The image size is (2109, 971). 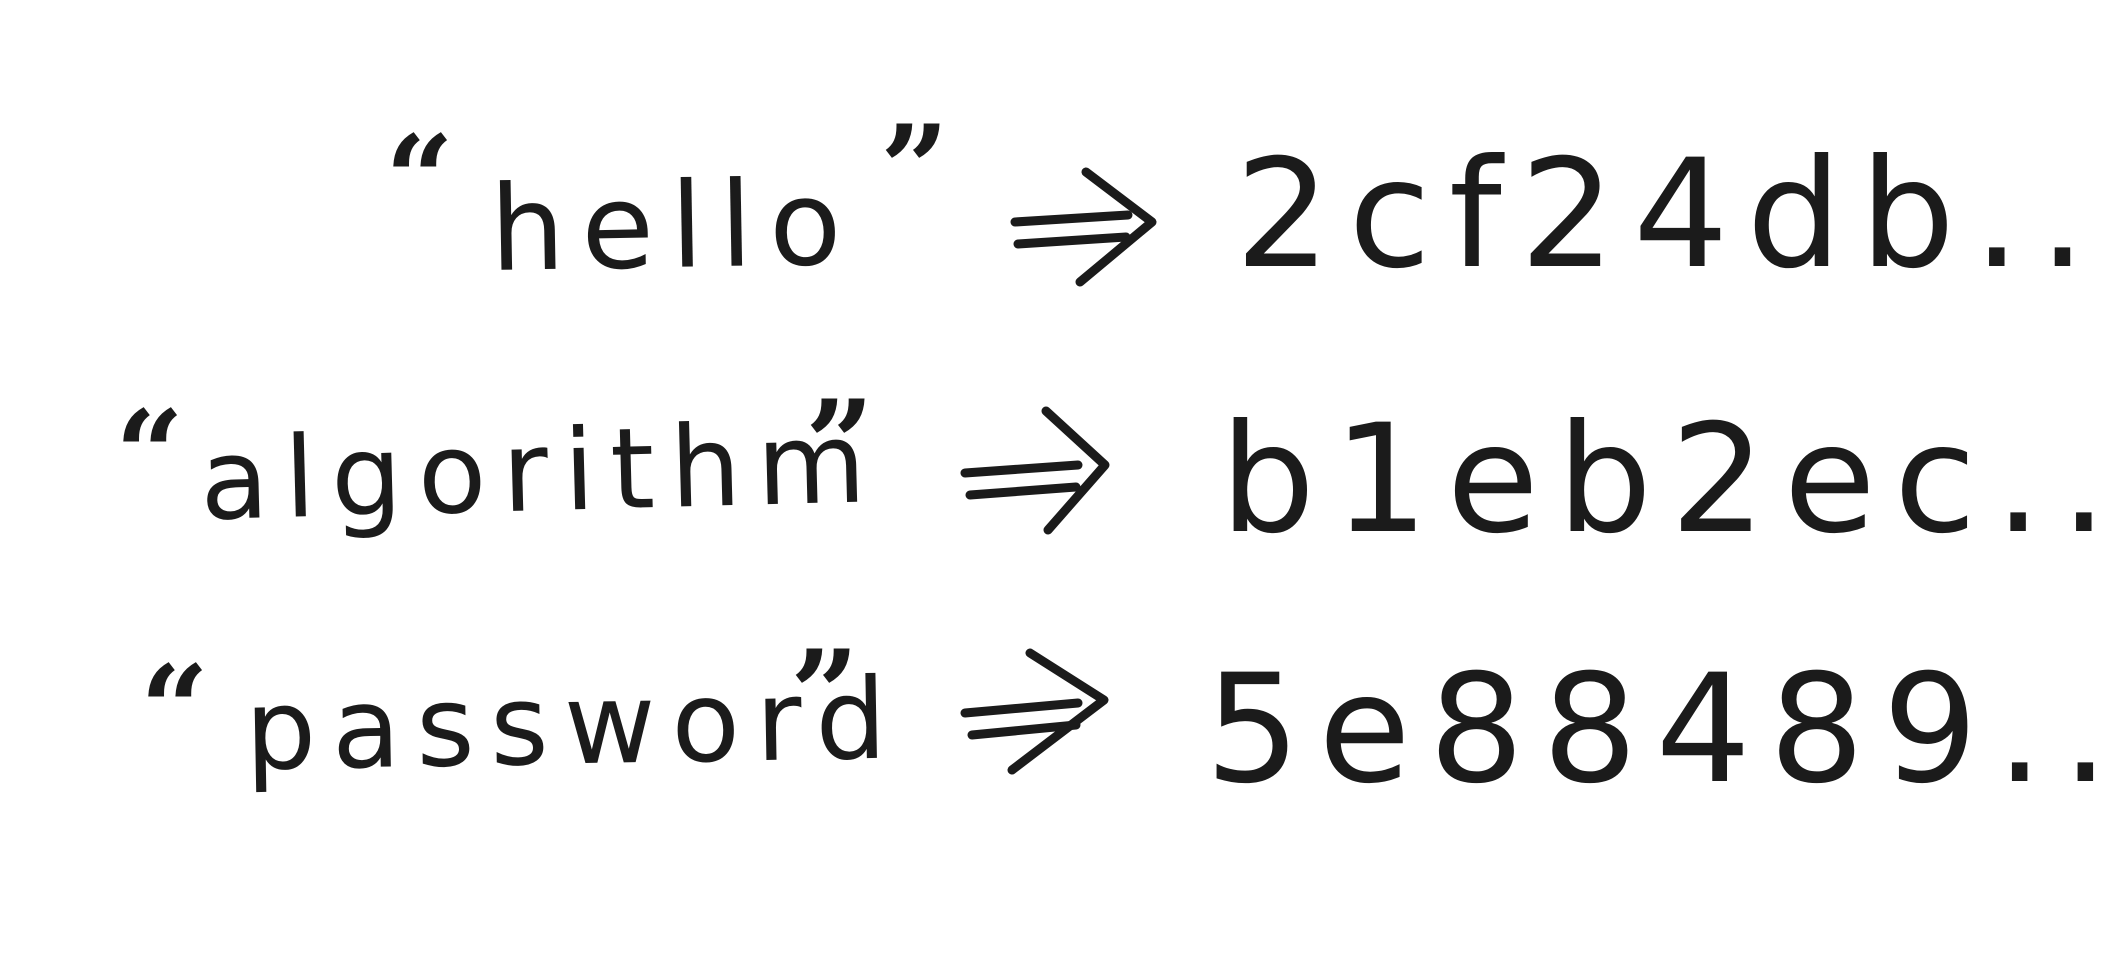 What do you see at coordinates (541, 472) in the screenshot?
I see `input-word: algorithm` at bounding box center [541, 472].